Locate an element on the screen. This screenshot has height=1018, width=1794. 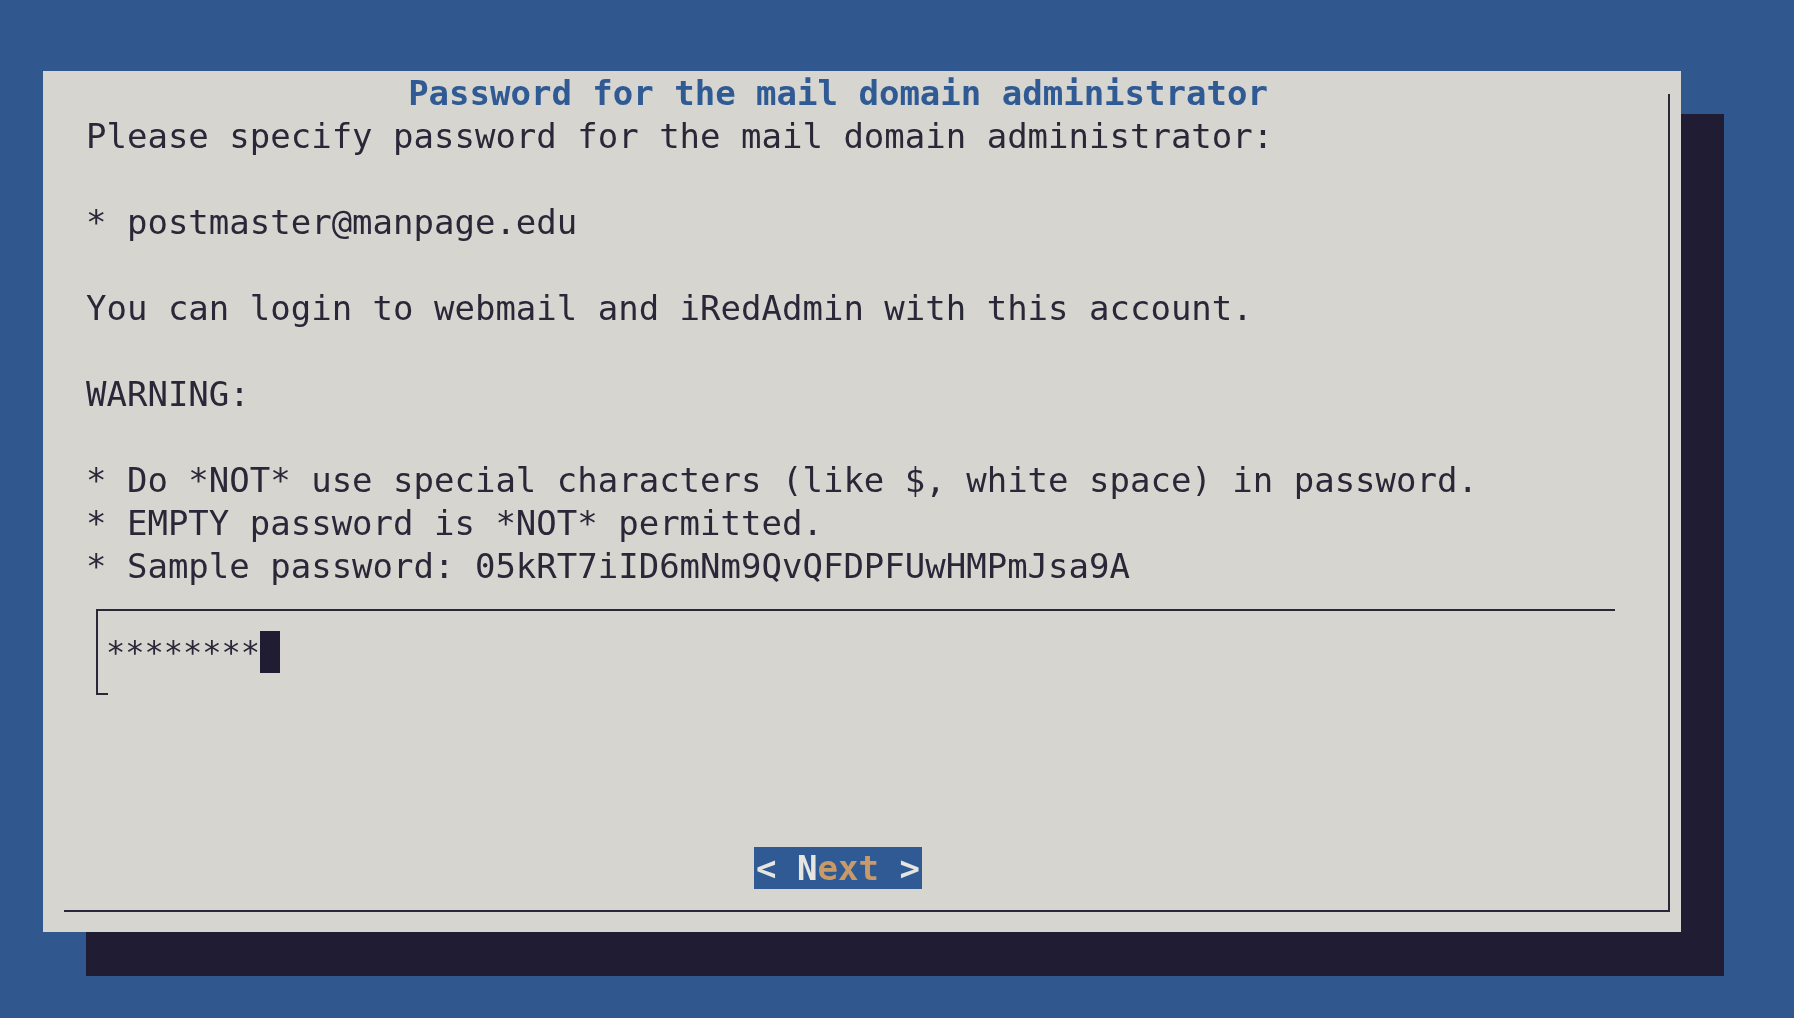
message-text: * postmaster@manpage.edu is located at coordinates (332, 222).